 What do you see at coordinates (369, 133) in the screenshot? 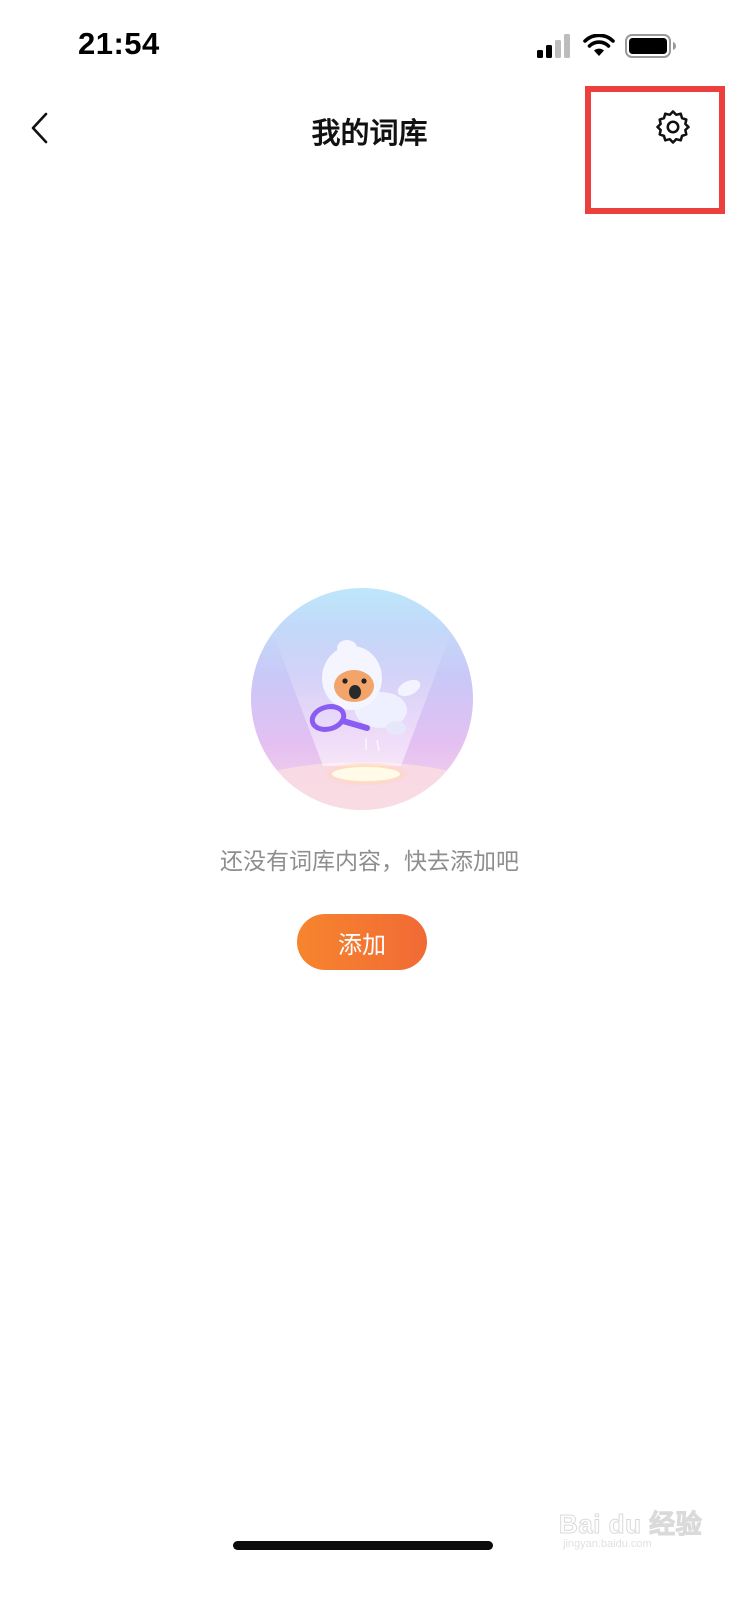
I see `page-title: 我的词库` at bounding box center [369, 133].